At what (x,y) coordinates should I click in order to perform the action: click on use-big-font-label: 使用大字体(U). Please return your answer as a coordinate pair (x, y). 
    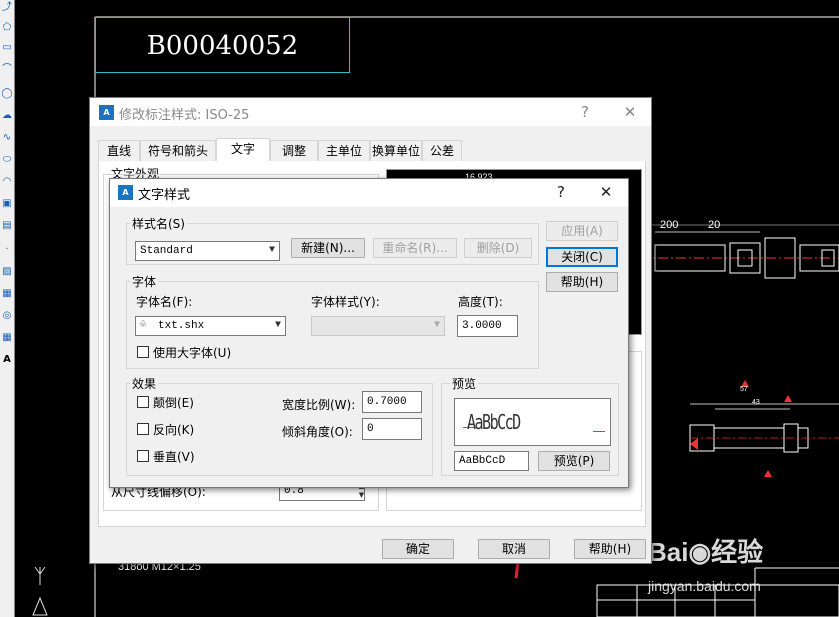
    Looking at the image, I should click on (192, 353).